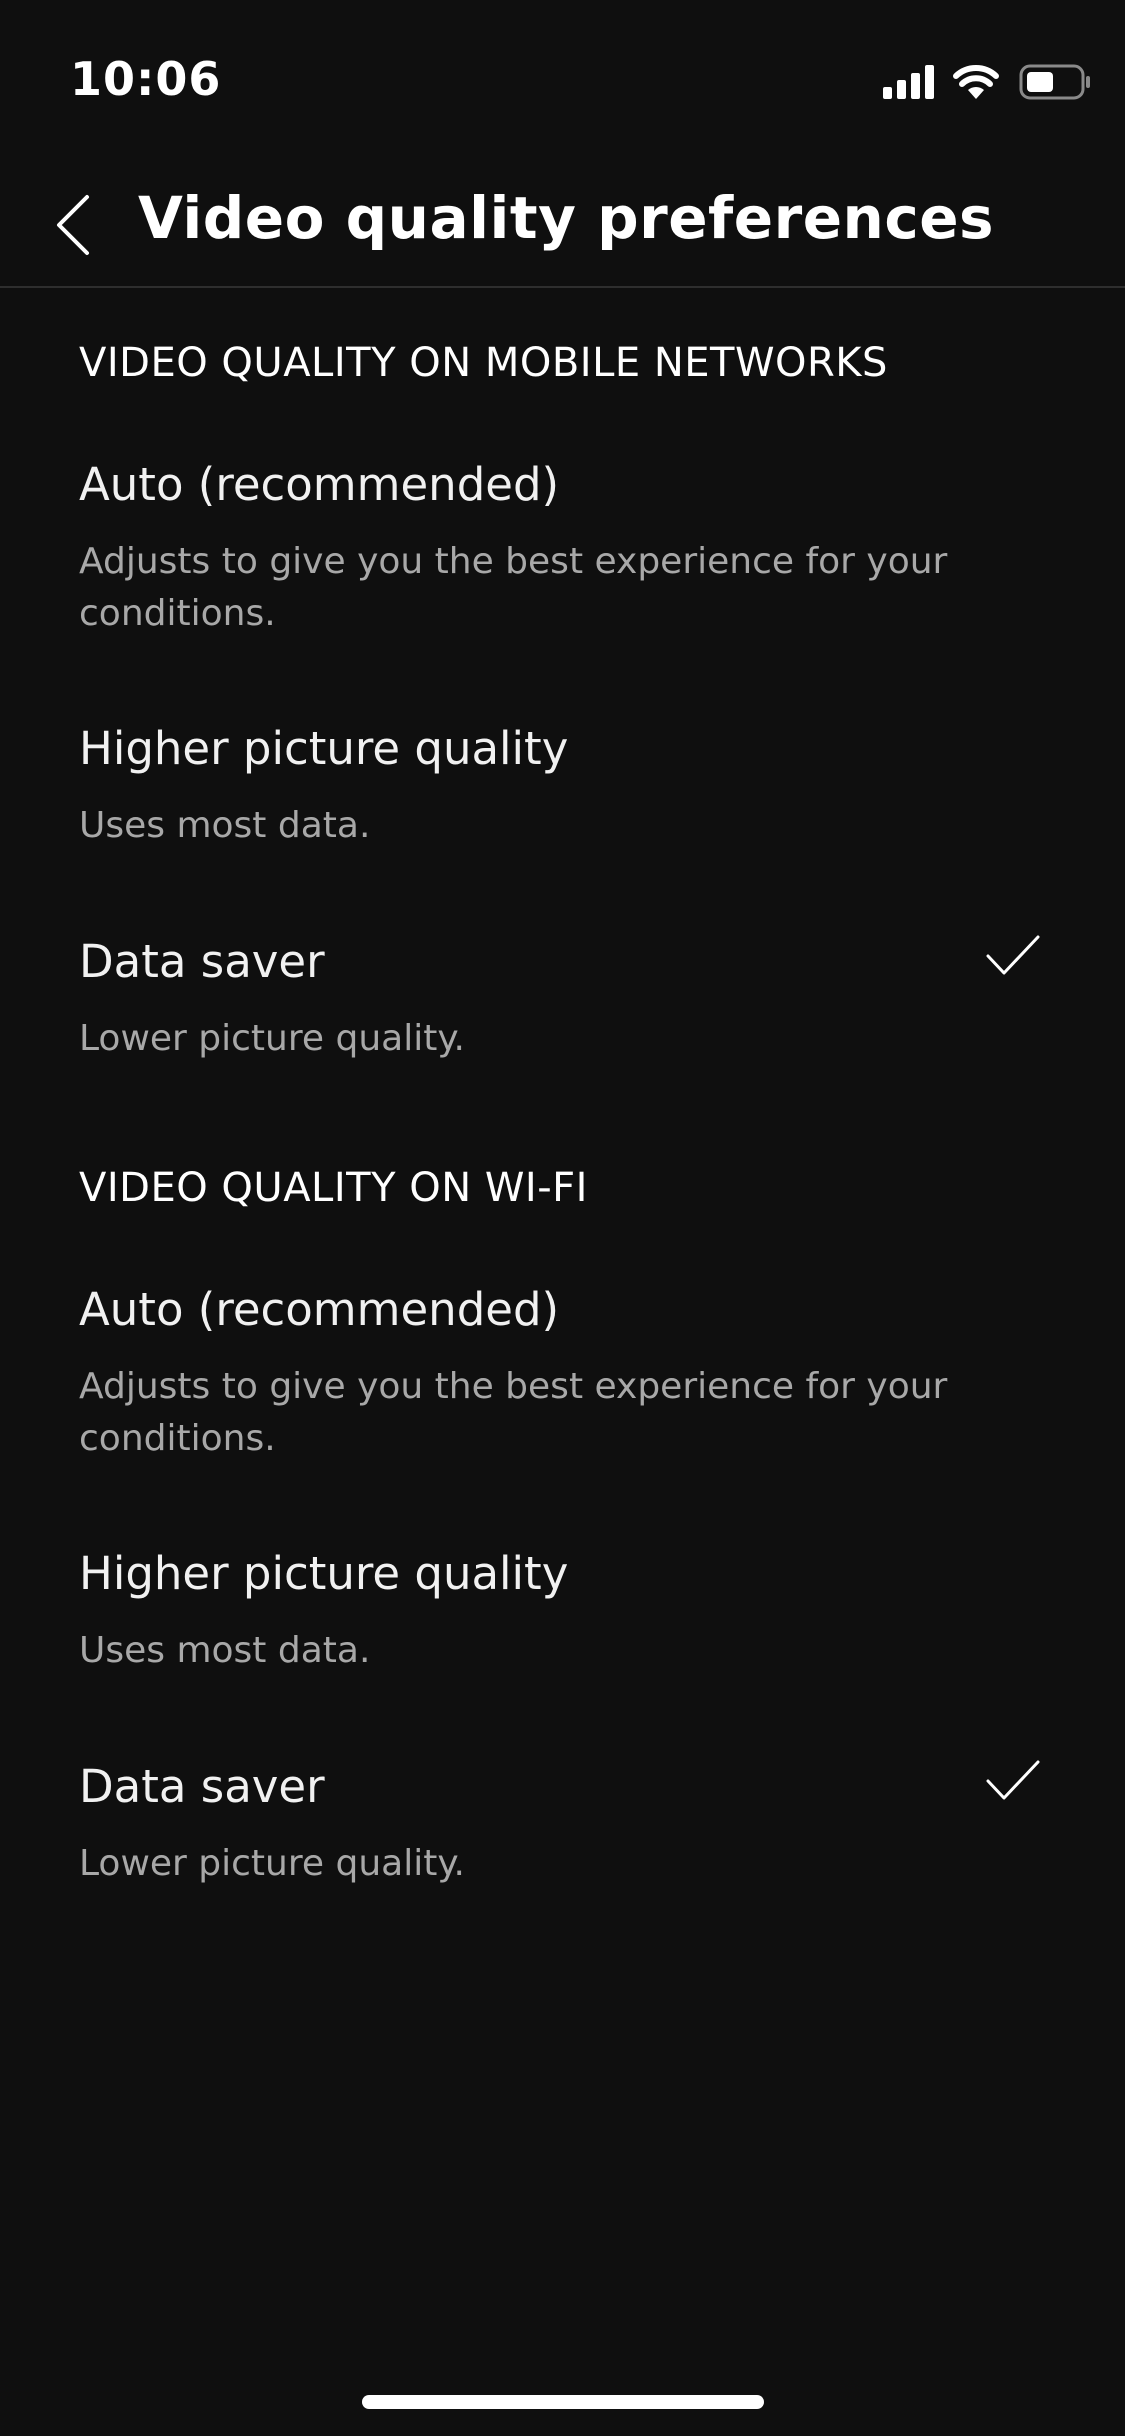  I want to click on page-title: Video quality preferences, so click(566, 218).